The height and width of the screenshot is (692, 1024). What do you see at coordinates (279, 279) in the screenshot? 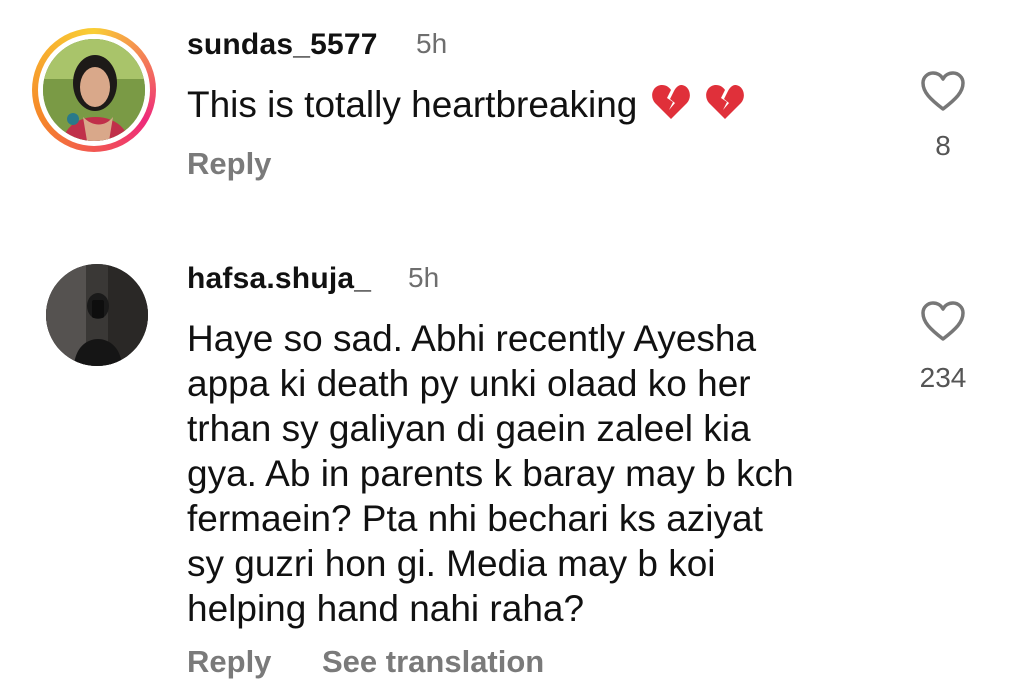
I see `comment-username: hafsa.shuja_` at bounding box center [279, 279].